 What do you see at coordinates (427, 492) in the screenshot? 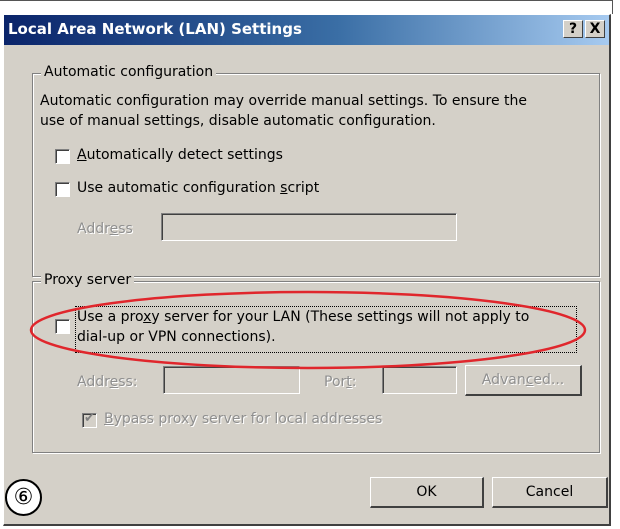
I see `ok-button: OK` at bounding box center [427, 492].